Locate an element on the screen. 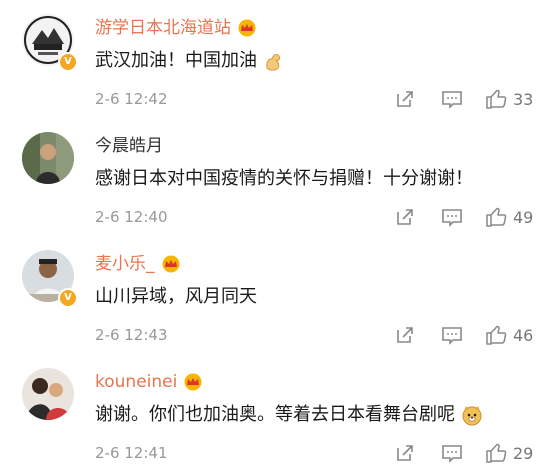 The width and height of the screenshot is (553, 473). timestamp: 2-6 12:40 is located at coordinates (131, 217).